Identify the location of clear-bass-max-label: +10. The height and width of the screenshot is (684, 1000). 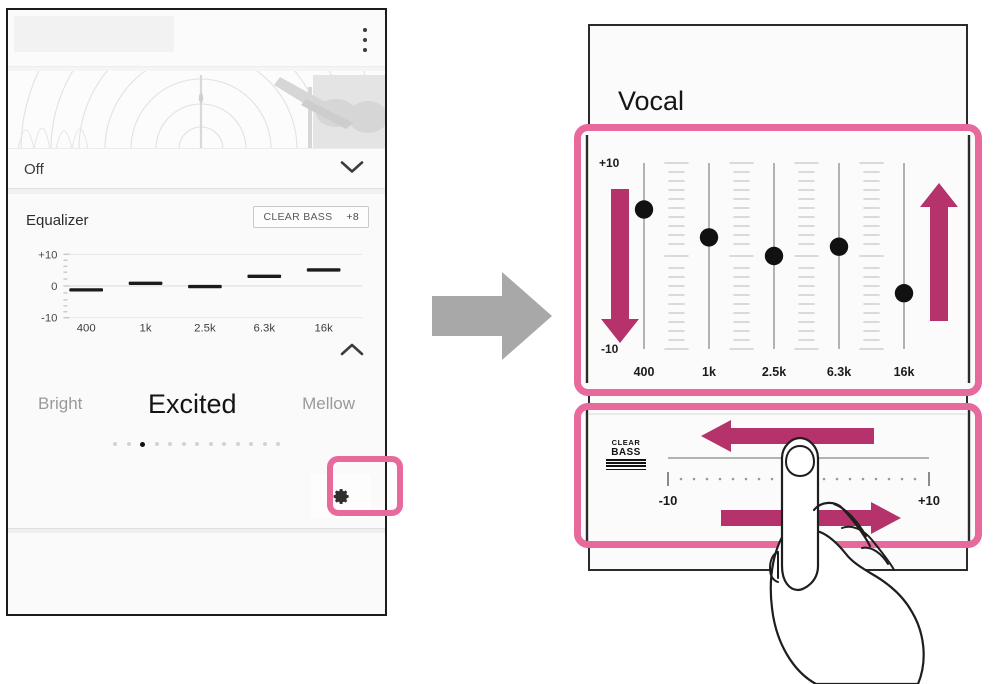
(929, 500).